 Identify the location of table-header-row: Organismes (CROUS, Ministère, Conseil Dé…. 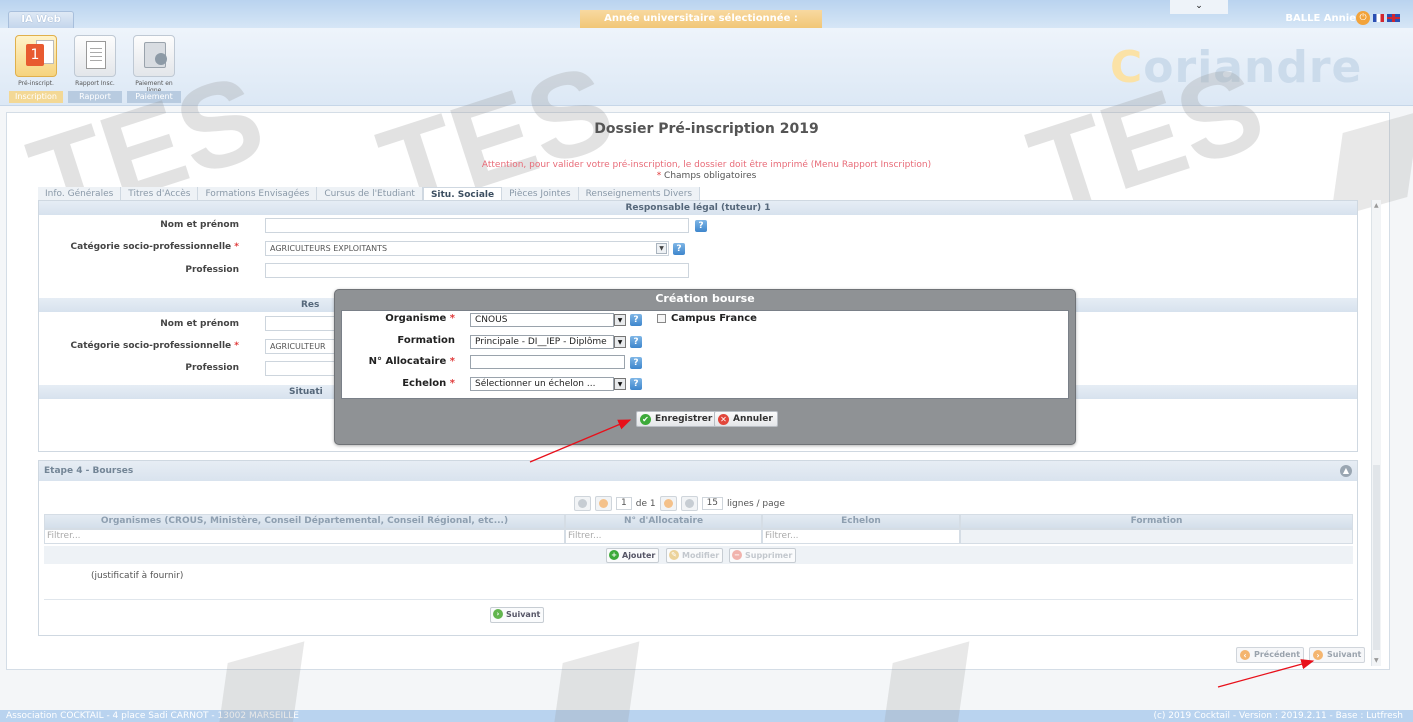
(698, 521).